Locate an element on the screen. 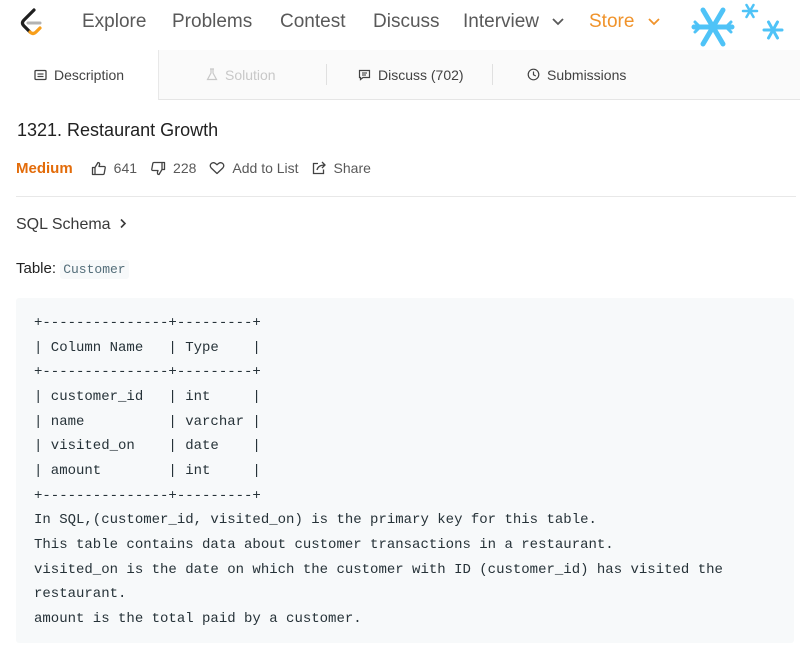 The image size is (800, 663). sql-schema-label: SQL Schema is located at coordinates (63, 224).